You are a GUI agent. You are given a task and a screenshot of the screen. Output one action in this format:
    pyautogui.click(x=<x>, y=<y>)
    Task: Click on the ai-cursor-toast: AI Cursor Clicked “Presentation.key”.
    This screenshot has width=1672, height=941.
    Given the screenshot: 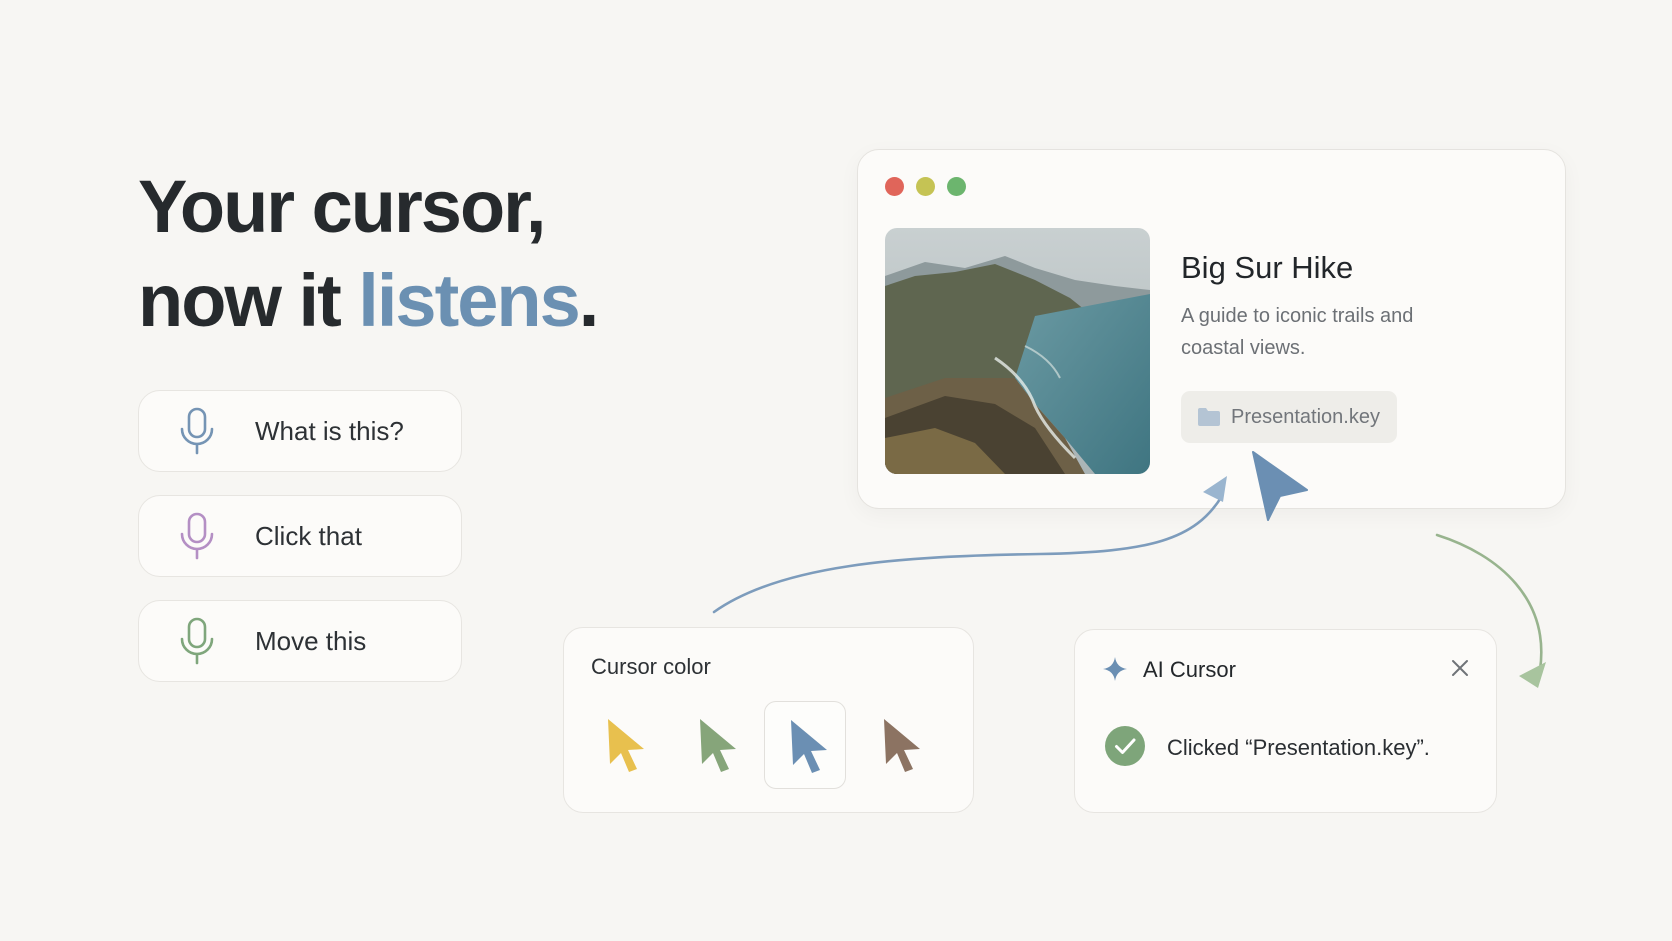 What is the action you would take?
    pyautogui.click(x=1285, y=721)
    